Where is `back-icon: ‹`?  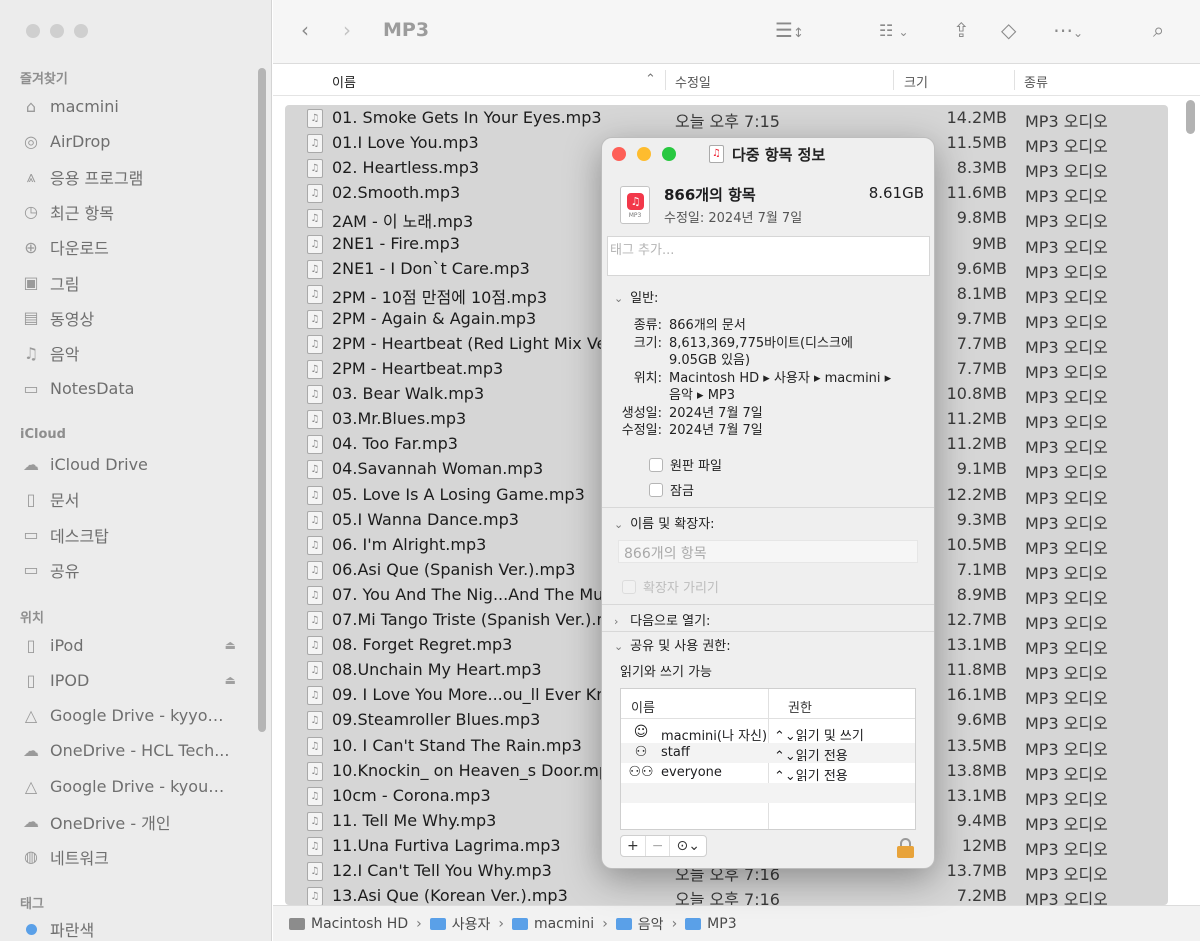 back-icon: ‹ is located at coordinates (305, 30).